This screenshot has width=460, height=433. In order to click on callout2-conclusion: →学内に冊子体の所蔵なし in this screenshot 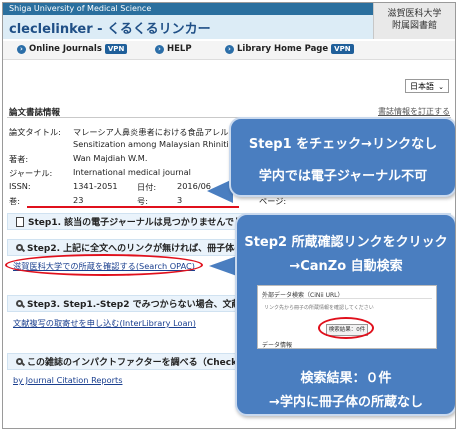, I will do `click(346, 402)`.